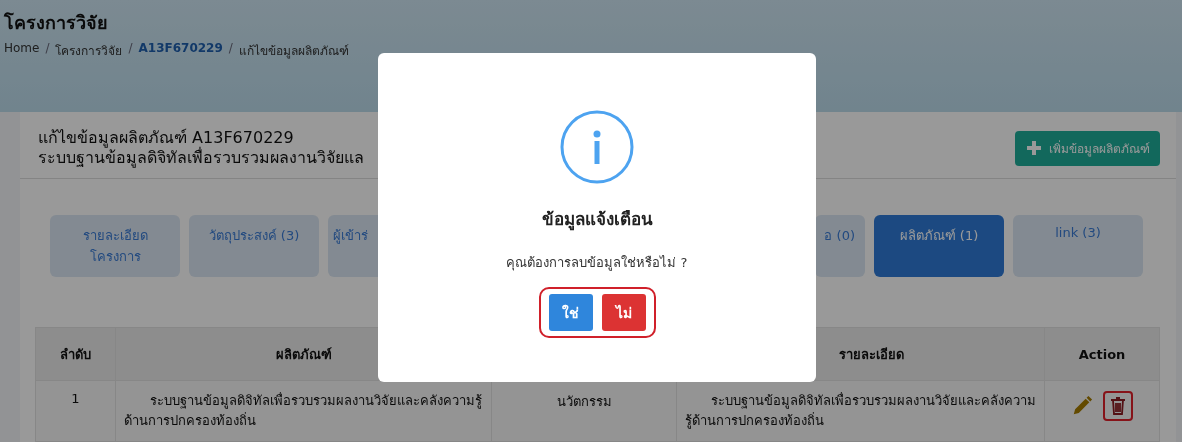 The image size is (1182, 442). I want to click on page-title: โครงการวิจัย, so click(56, 23).